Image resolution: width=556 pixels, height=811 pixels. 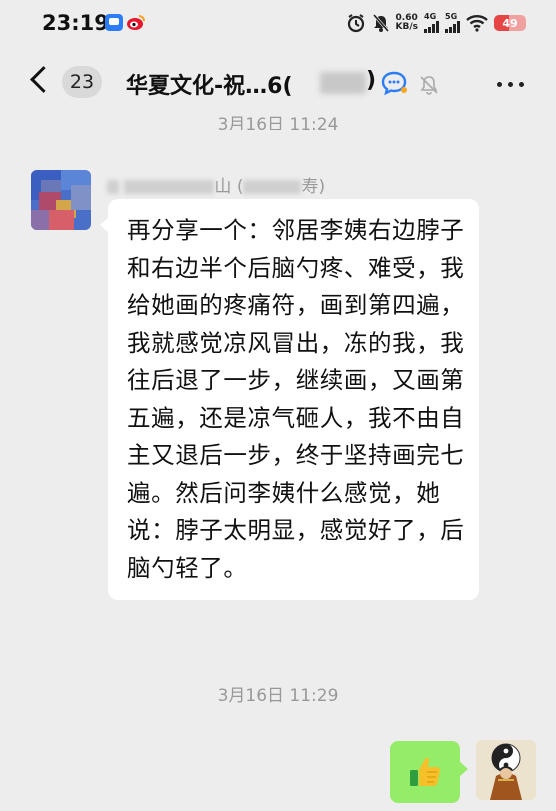 I want to click on back-arrow-icon, so click(x=43, y=79).